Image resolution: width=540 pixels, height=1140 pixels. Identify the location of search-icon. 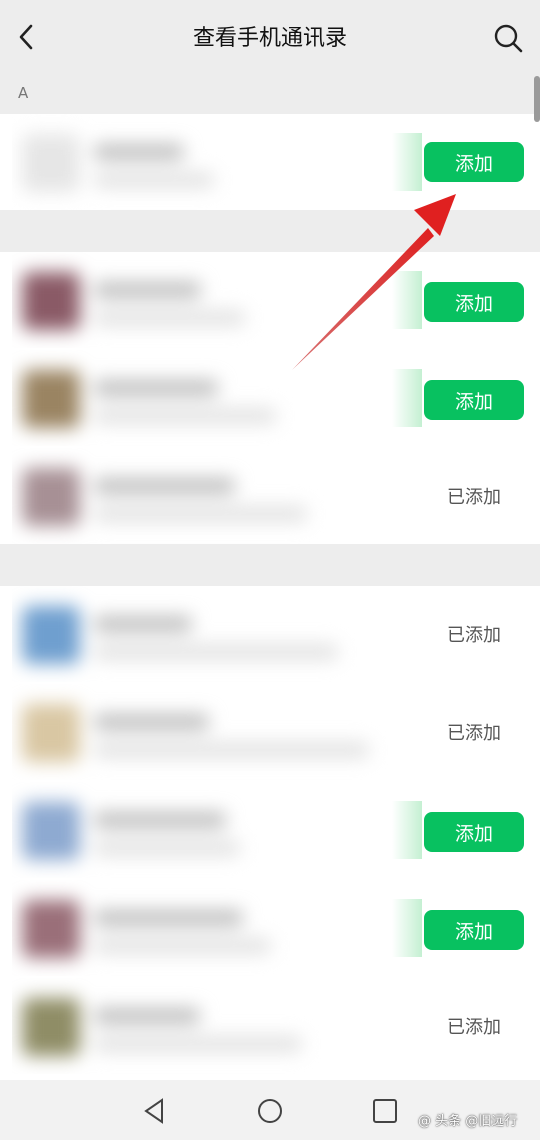
(508, 38).